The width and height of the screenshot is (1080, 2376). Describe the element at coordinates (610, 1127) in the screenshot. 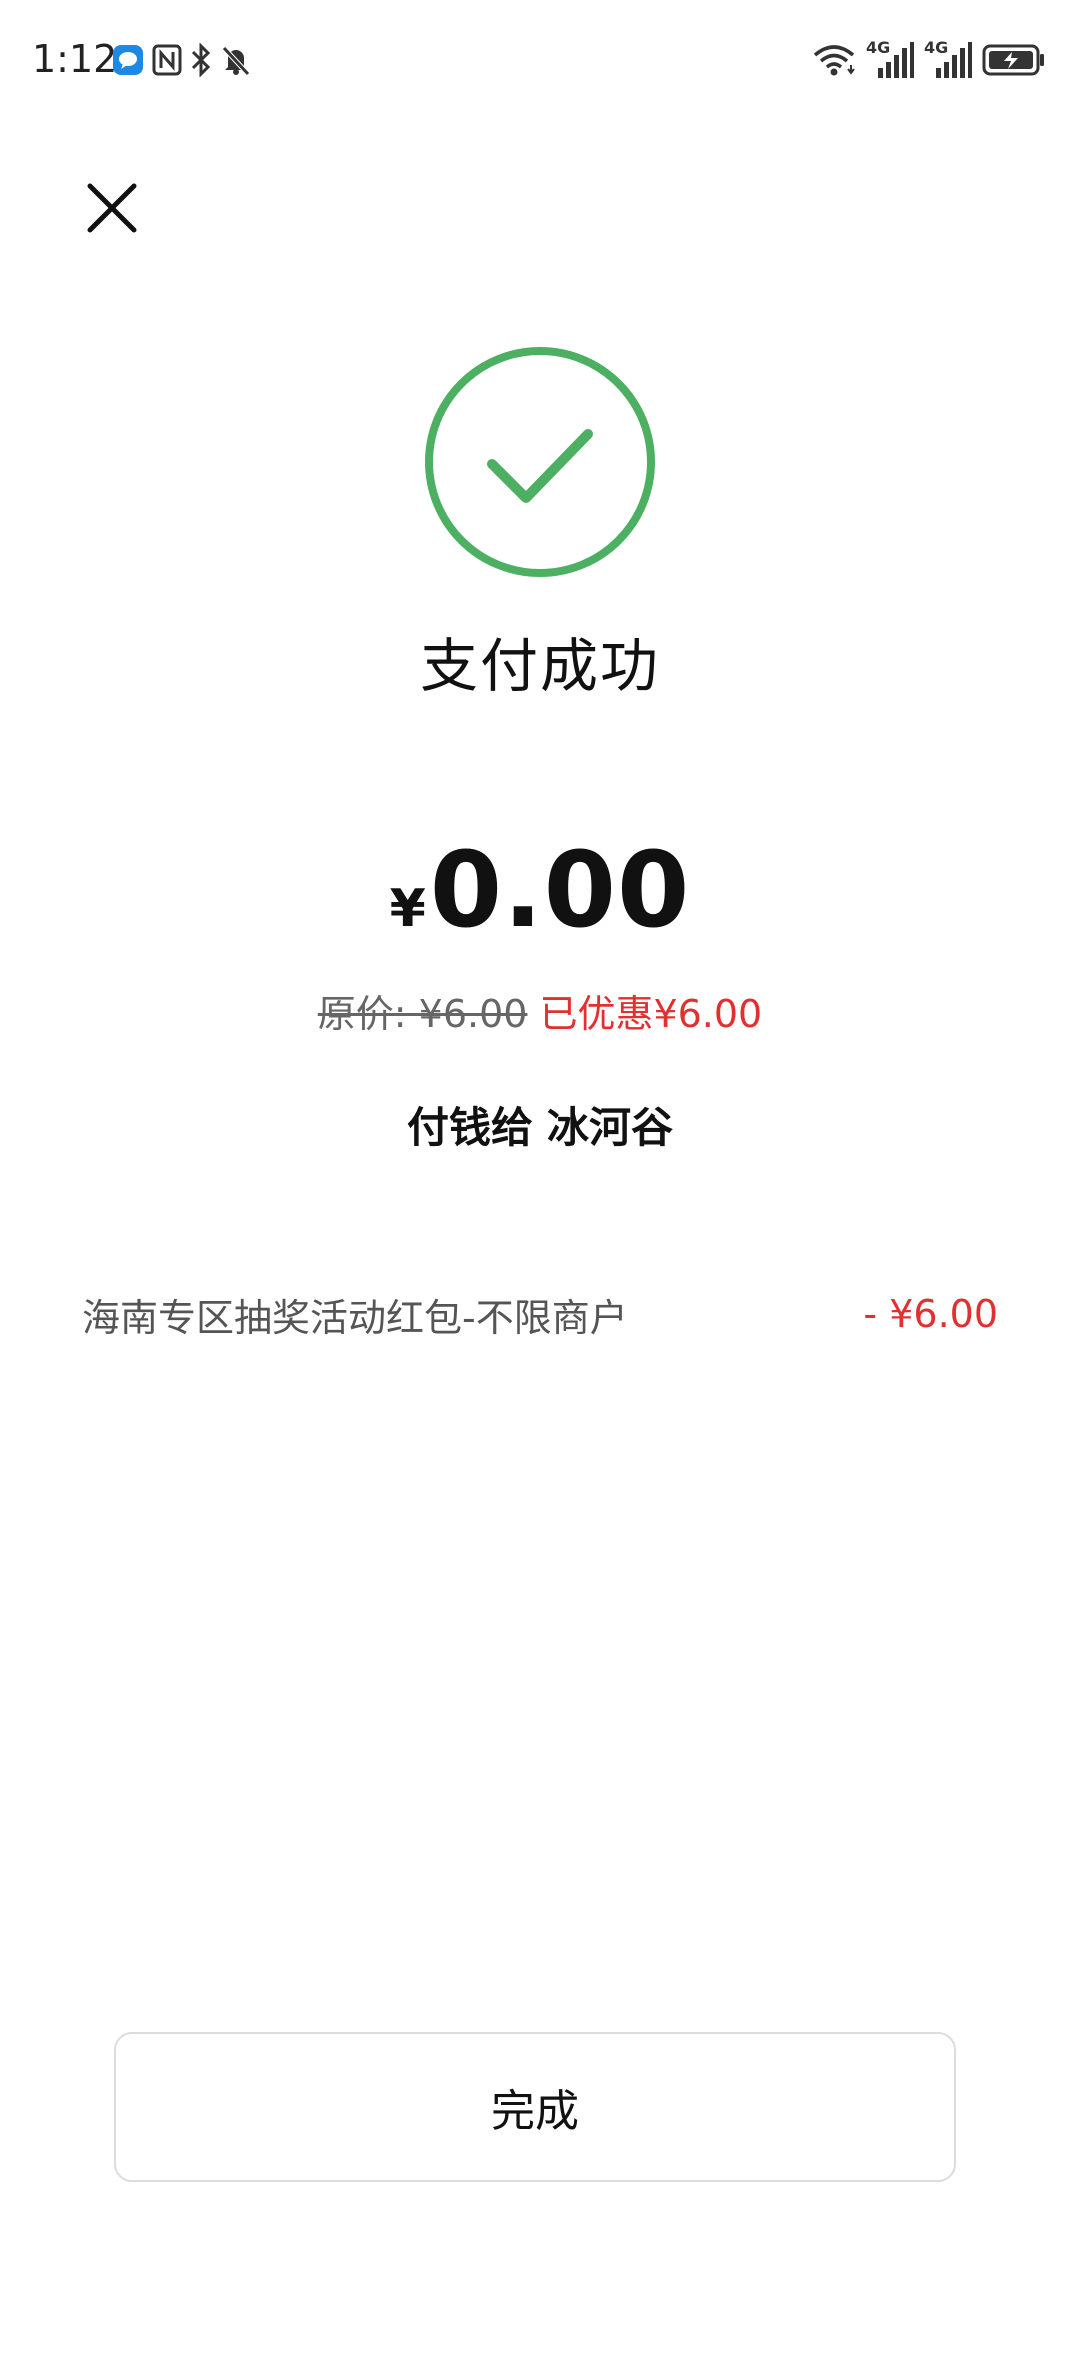

I see `payee-name: 冰河谷` at that location.